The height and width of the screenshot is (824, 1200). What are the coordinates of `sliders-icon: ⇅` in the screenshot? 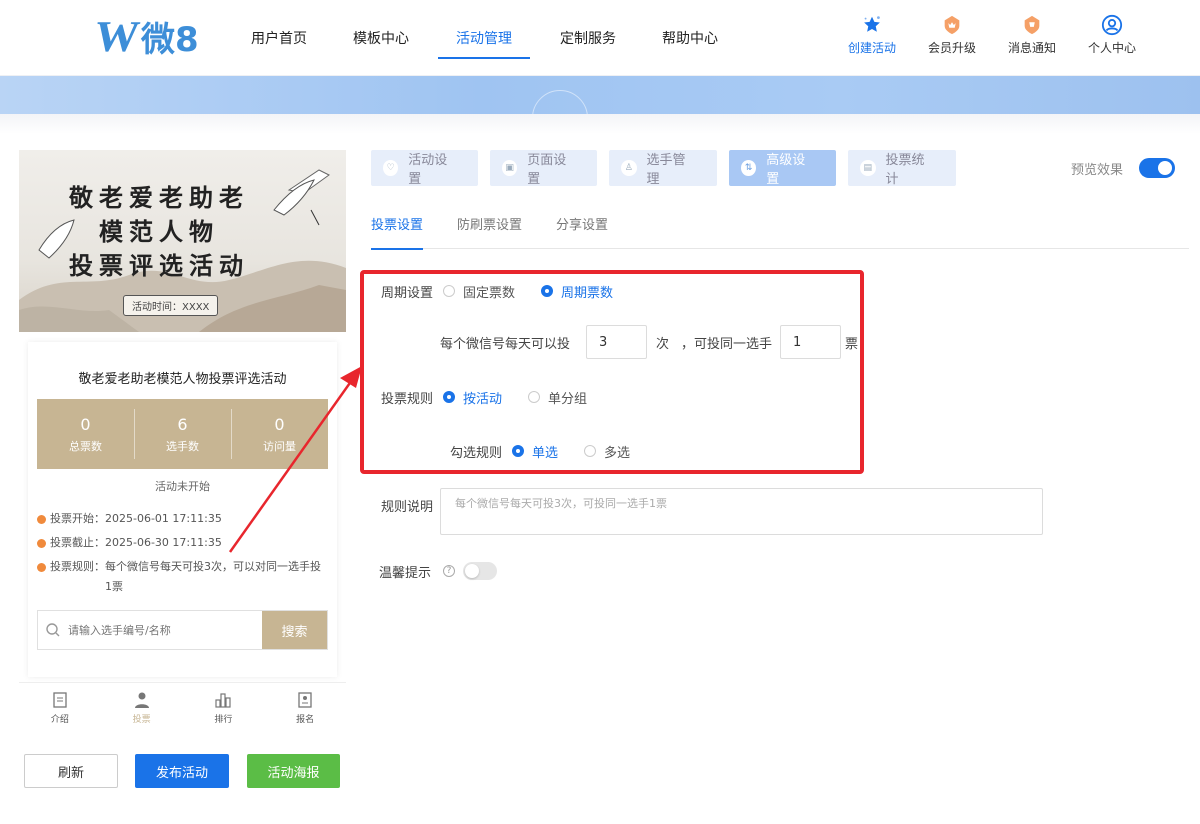 It's located at (749, 168).